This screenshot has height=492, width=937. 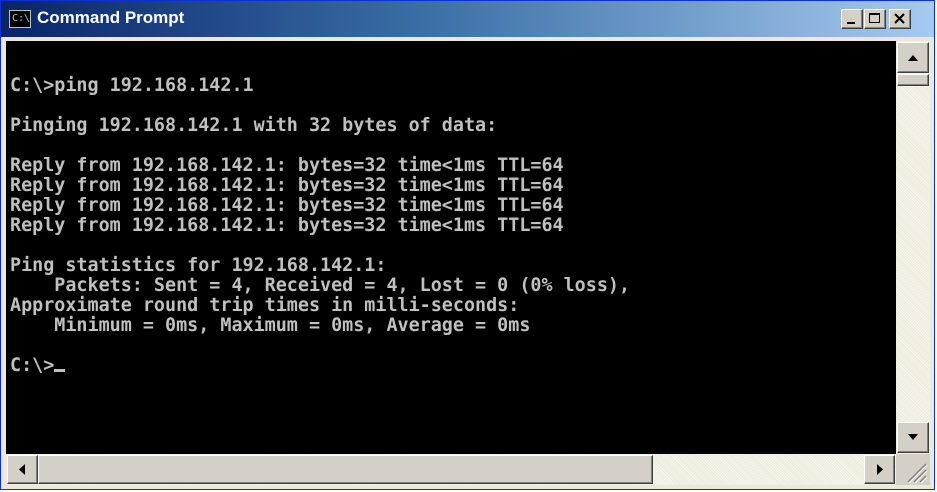 What do you see at coordinates (345, 469) in the screenshot?
I see `horizontal-scroll-thumb` at bounding box center [345, 469].